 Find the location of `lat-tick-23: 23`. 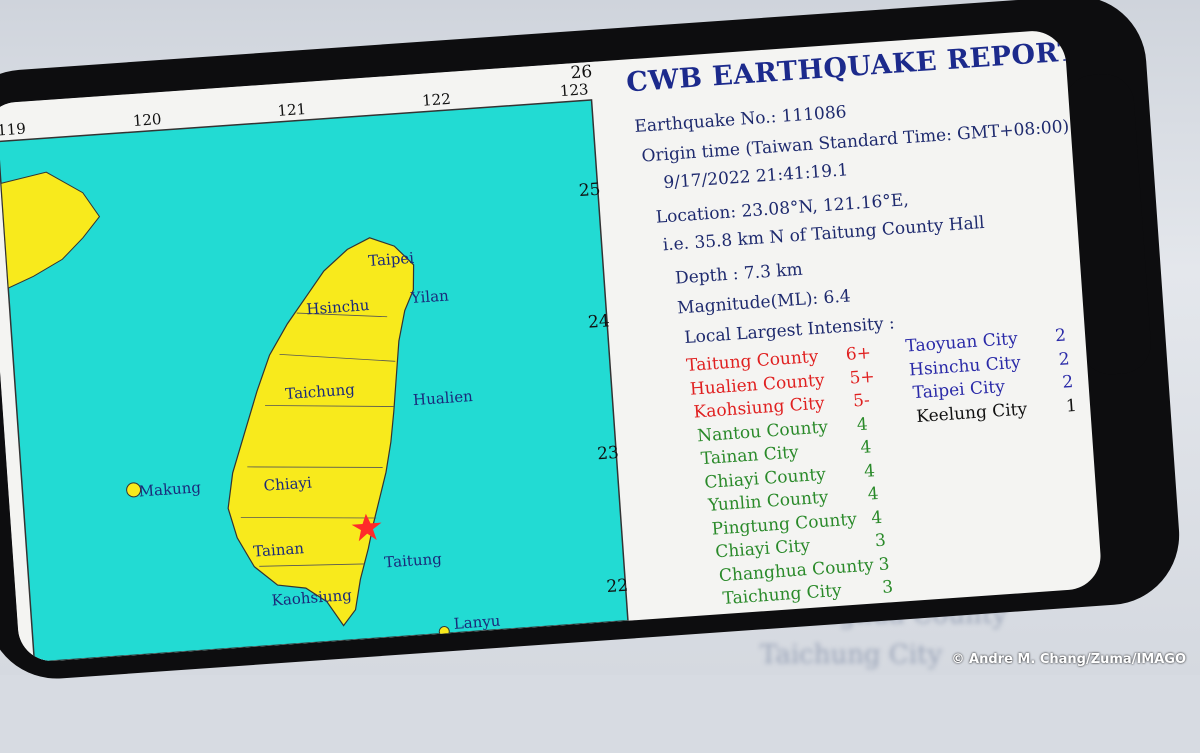

lat-tick-23: 23 is located at coordinates (608, 453).